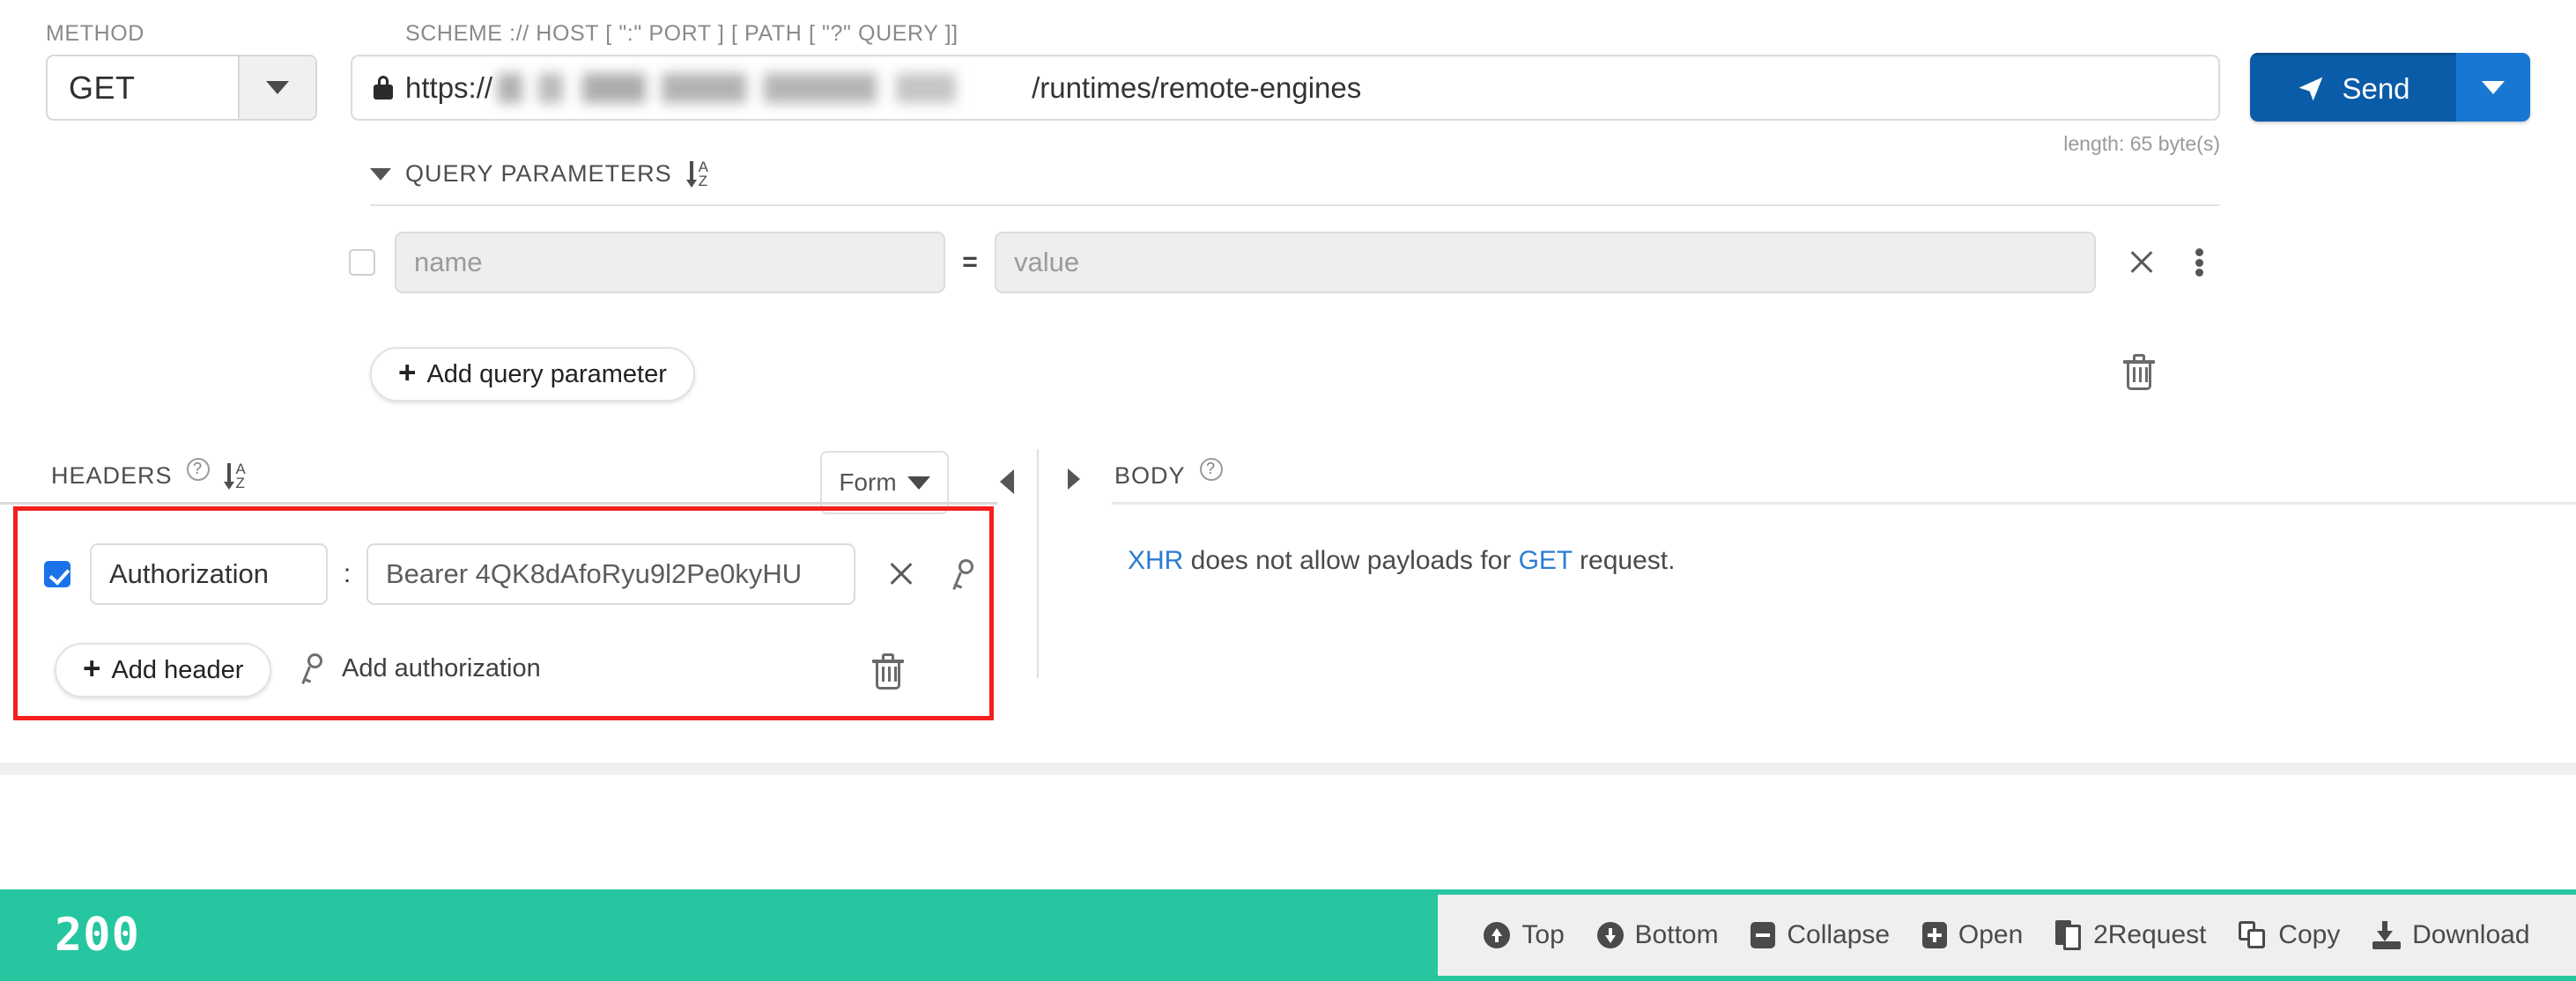 The image size is (2576, 981). What do you see at coordinates (965, 574) in the screenshot?
I see `header-authorization-key-icon` at bounding box center [965, 574].